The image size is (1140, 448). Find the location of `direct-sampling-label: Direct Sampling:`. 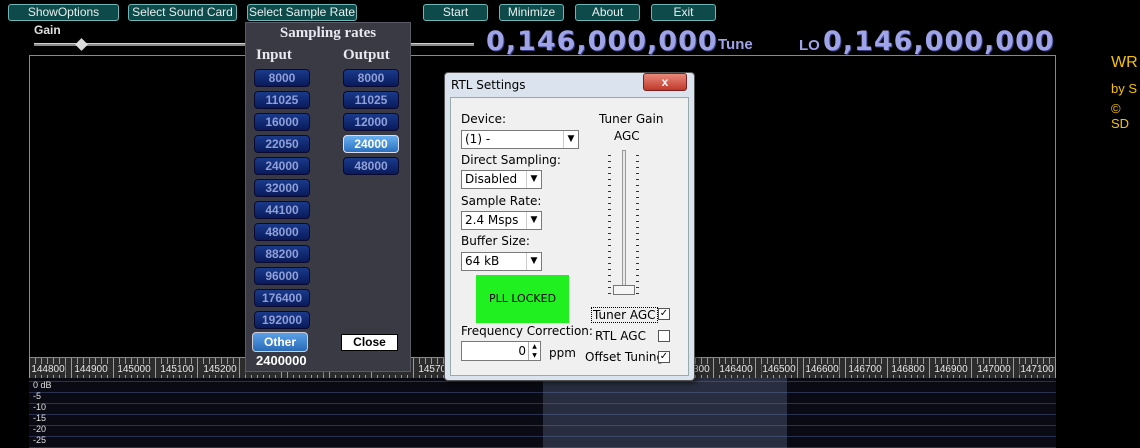

direct-sampling-label: Direct Sampling: is located at coordinates (511, 160).